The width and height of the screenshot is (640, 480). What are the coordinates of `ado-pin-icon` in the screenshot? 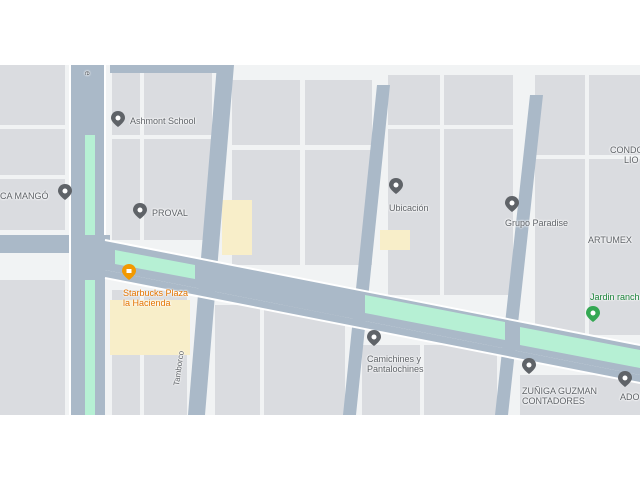 It's located at (625, 379).